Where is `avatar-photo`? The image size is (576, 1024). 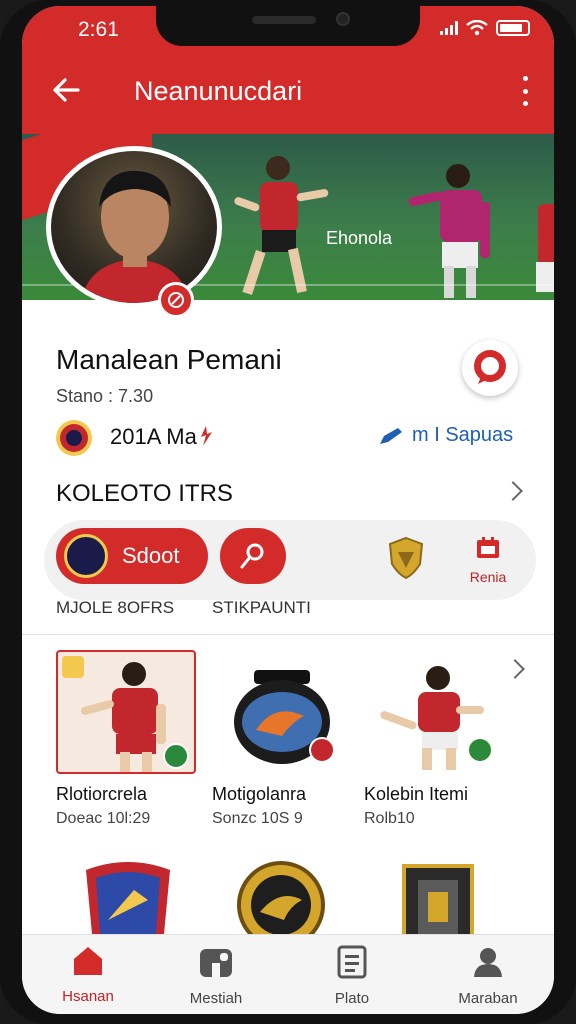 avatar-photo is located at coordinates (134, 227).